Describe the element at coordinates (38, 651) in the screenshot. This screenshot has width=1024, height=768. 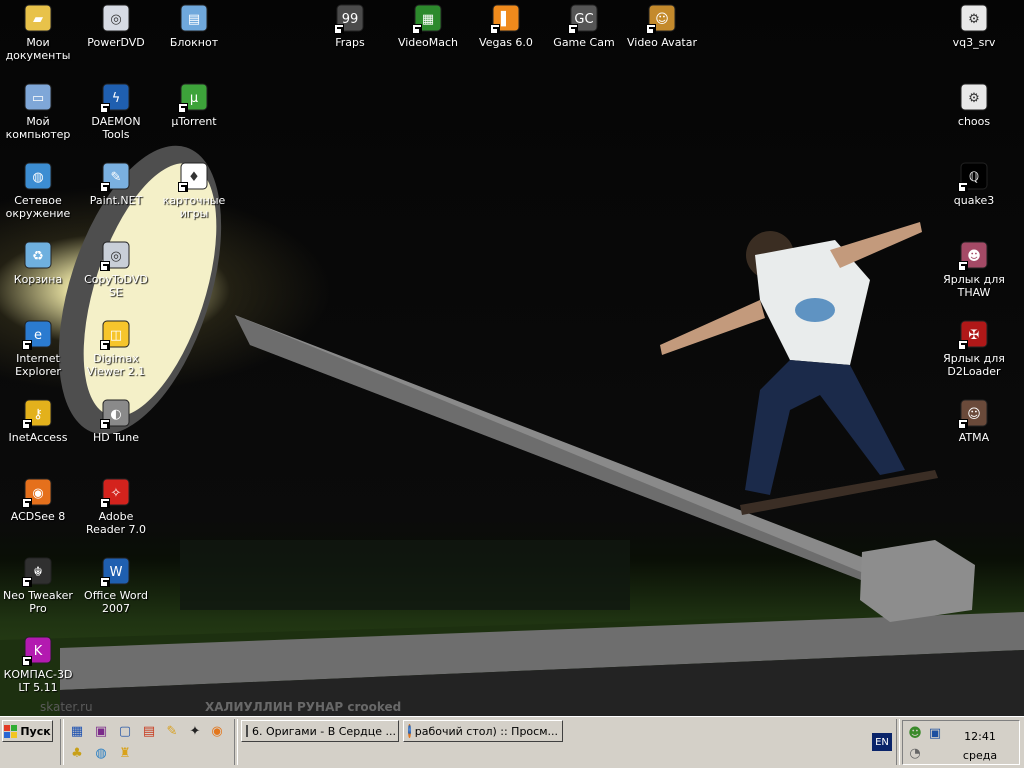
I see `svg-text: K` at that location.